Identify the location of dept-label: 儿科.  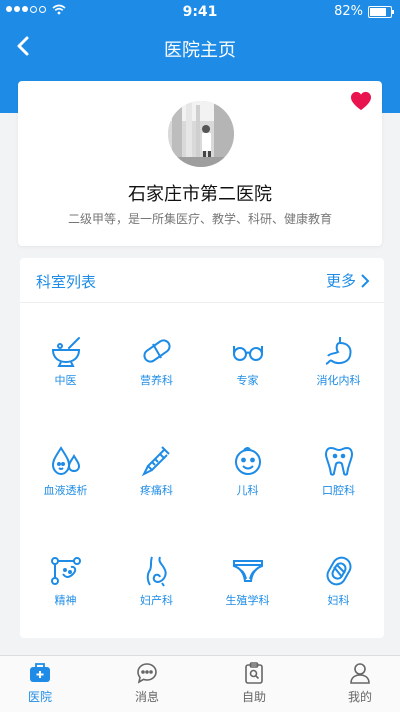
(247, 490).